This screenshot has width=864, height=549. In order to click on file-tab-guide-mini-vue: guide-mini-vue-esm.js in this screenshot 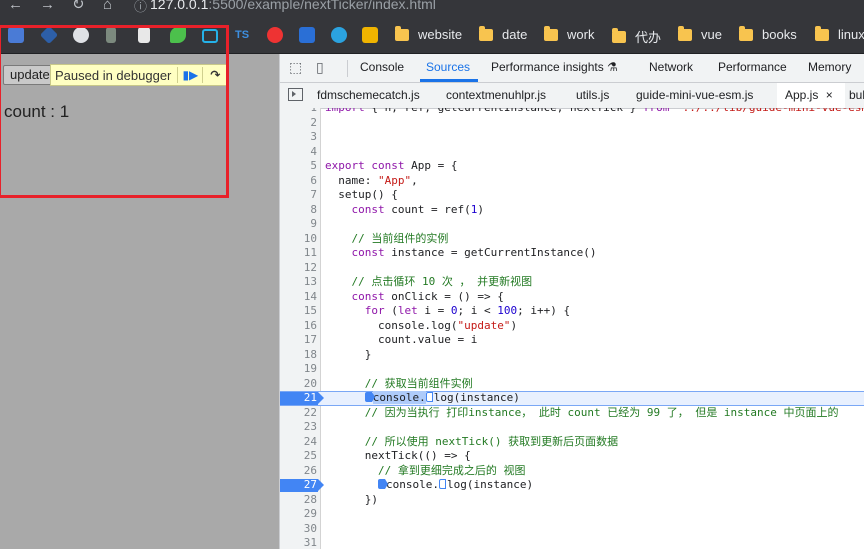, I will do `click(694, 95)`.